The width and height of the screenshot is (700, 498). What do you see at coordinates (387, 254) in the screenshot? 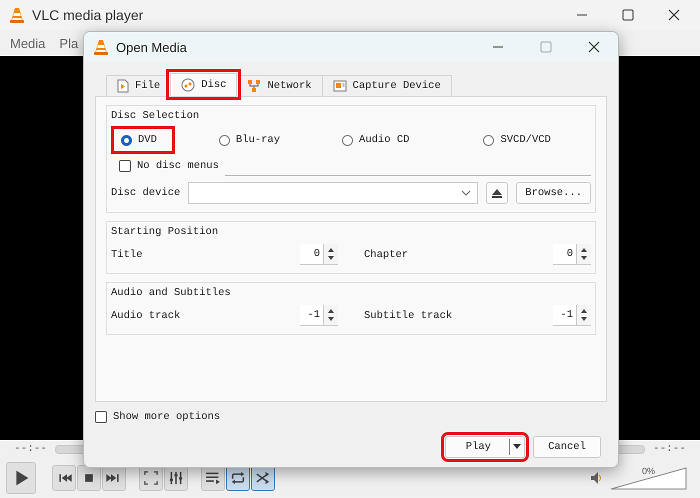
I see `field-label: Chapter` at bounding box center [387, 254].